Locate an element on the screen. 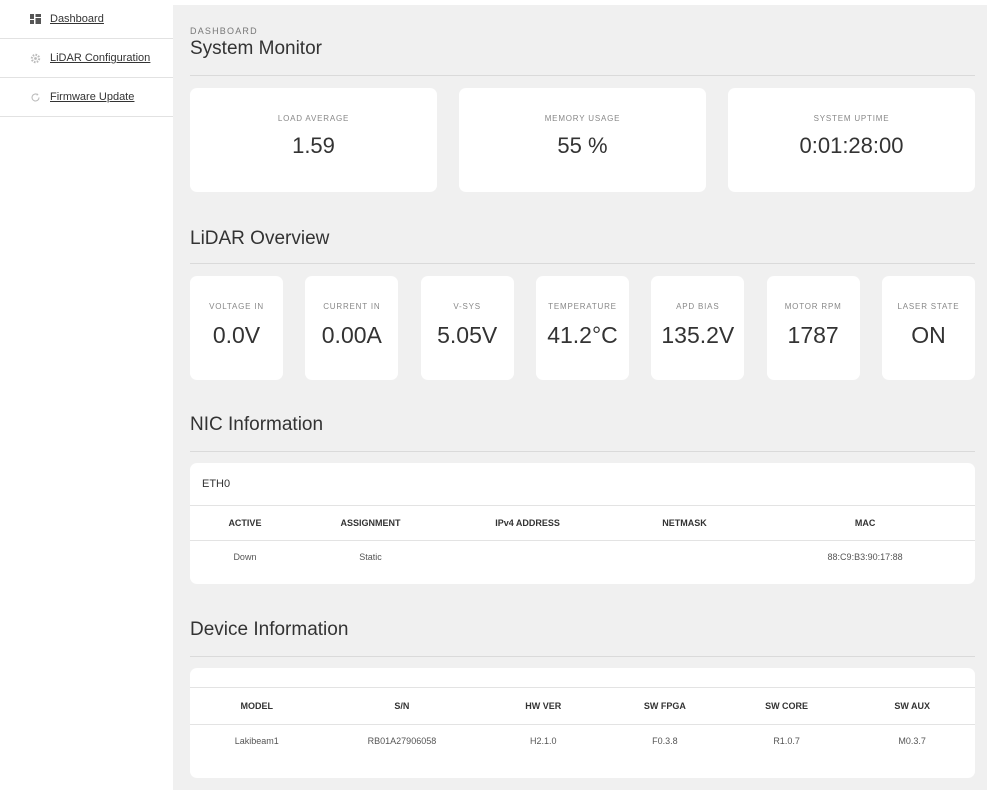 This screenshot has width=987, height=790. stat-label: VOLTAGE IN is located at coordinates (236, 306).